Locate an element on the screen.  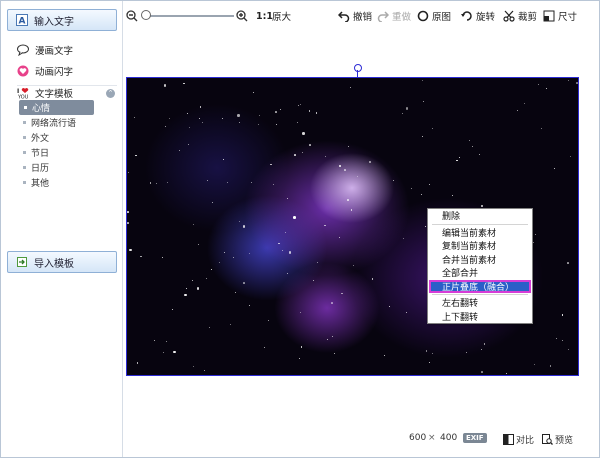
context-menu-item: 左右翻转 is located at coordinates (480, 303).